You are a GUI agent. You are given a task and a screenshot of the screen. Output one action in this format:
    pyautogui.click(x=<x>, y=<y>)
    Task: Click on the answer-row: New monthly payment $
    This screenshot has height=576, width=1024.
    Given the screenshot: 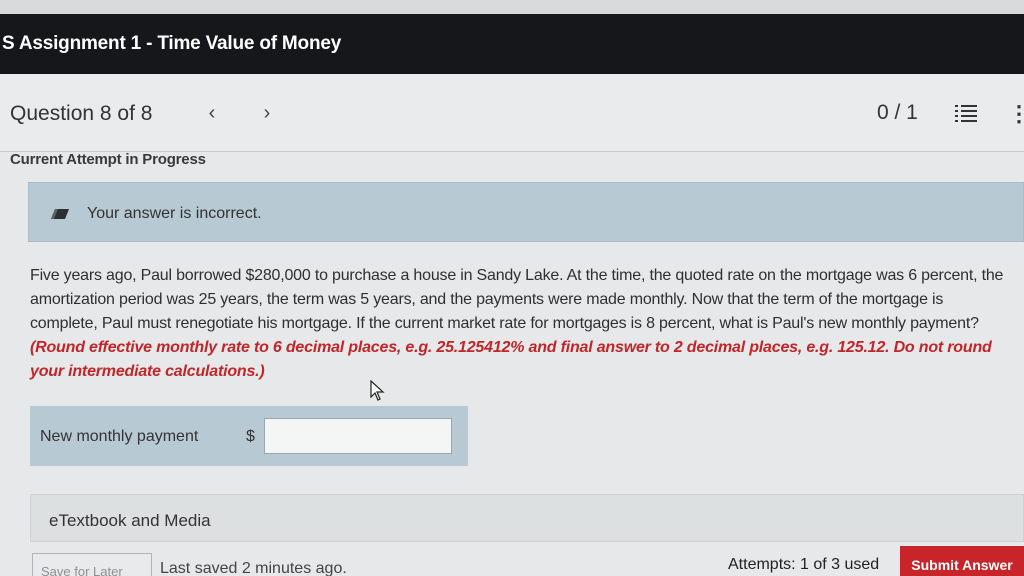 What is the action you would take?
    pyautogui.click(x=249, y=436)
    